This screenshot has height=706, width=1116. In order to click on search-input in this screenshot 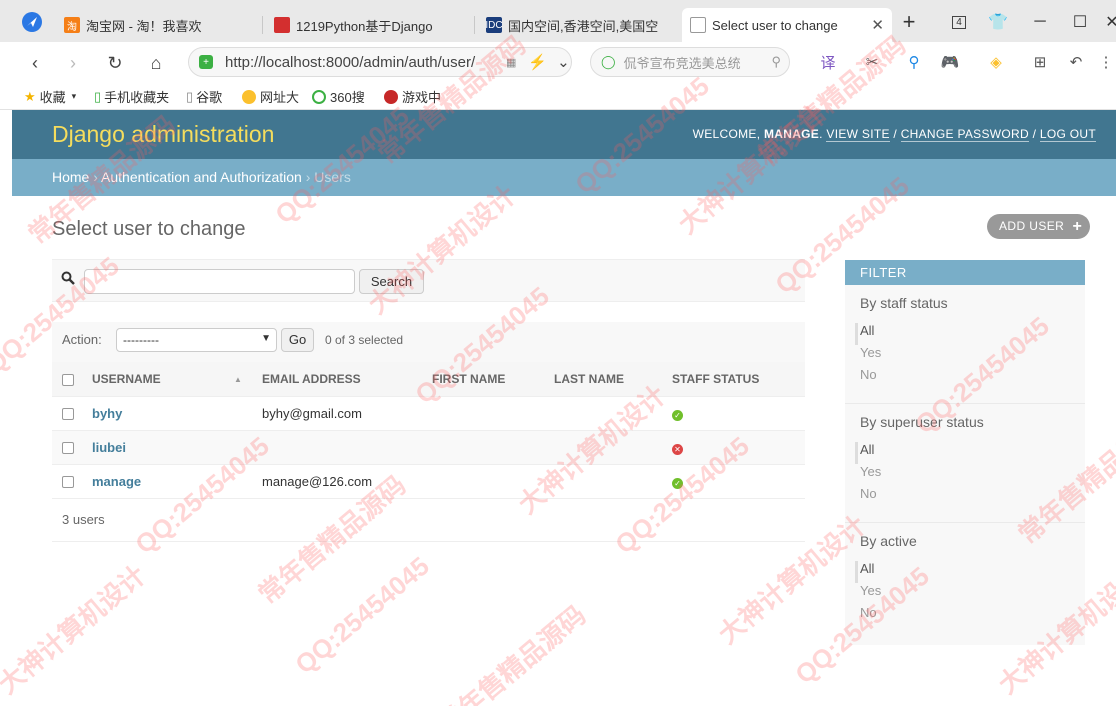, I will do `click(219, 281)`.